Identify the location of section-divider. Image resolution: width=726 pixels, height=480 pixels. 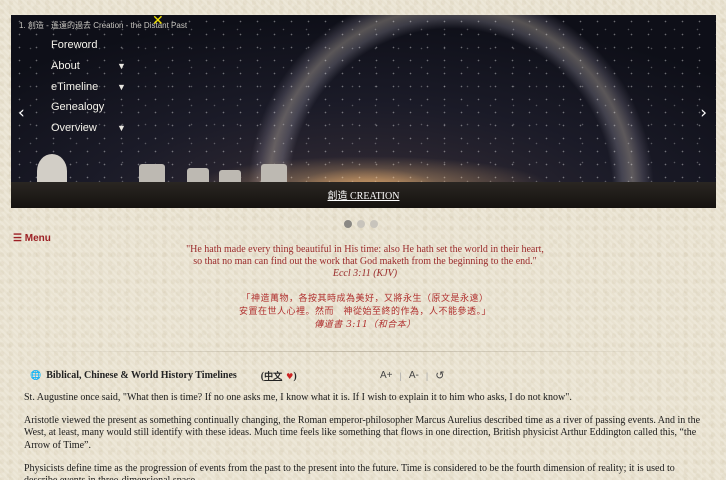
(363, 351).